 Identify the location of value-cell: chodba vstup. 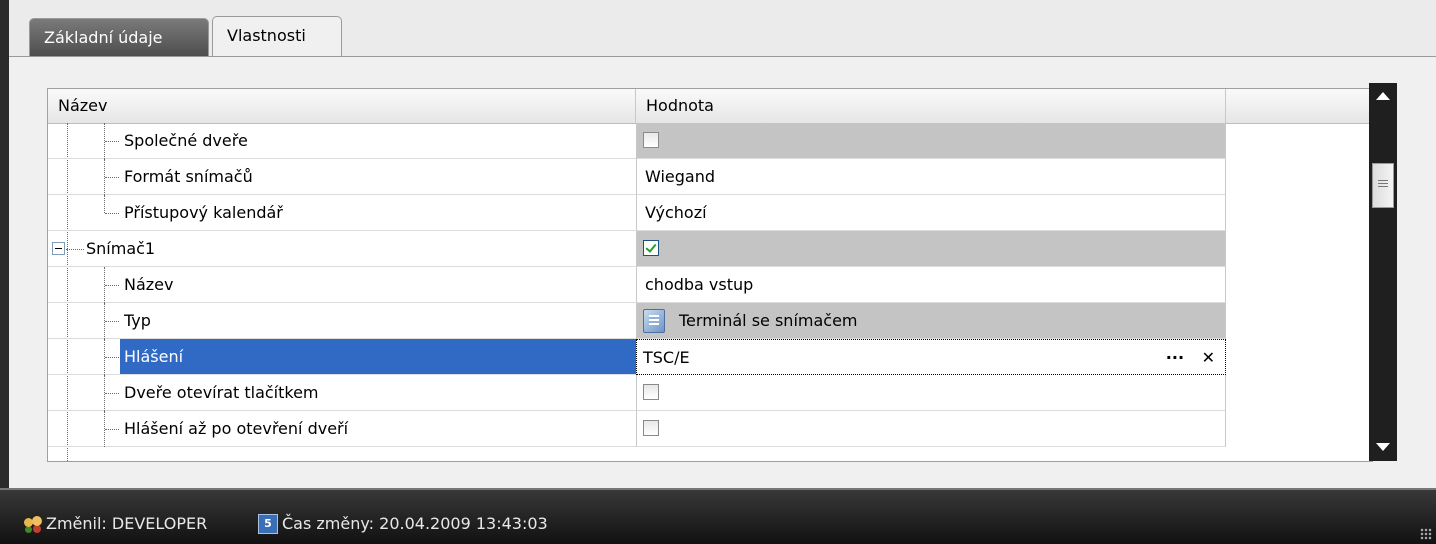
(931, 285).